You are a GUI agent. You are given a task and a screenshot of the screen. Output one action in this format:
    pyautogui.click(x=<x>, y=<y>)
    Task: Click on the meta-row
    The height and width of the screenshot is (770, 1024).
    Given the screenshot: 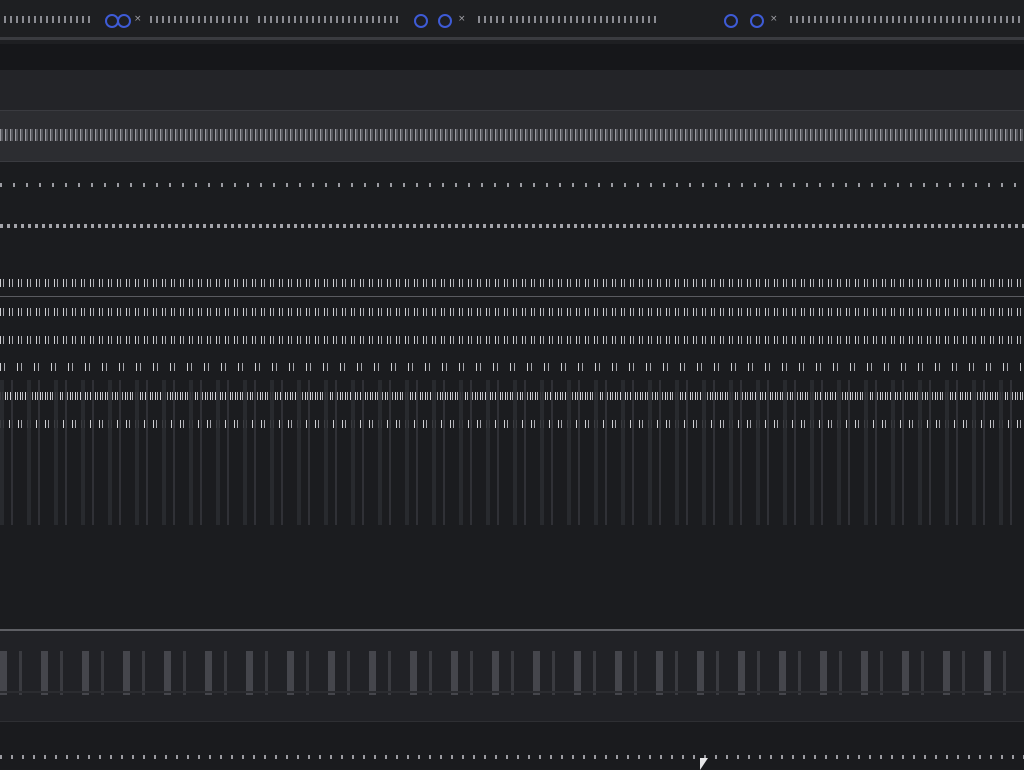 What is the action you would take?
    pyautogui.click(x=512, y=226)
    